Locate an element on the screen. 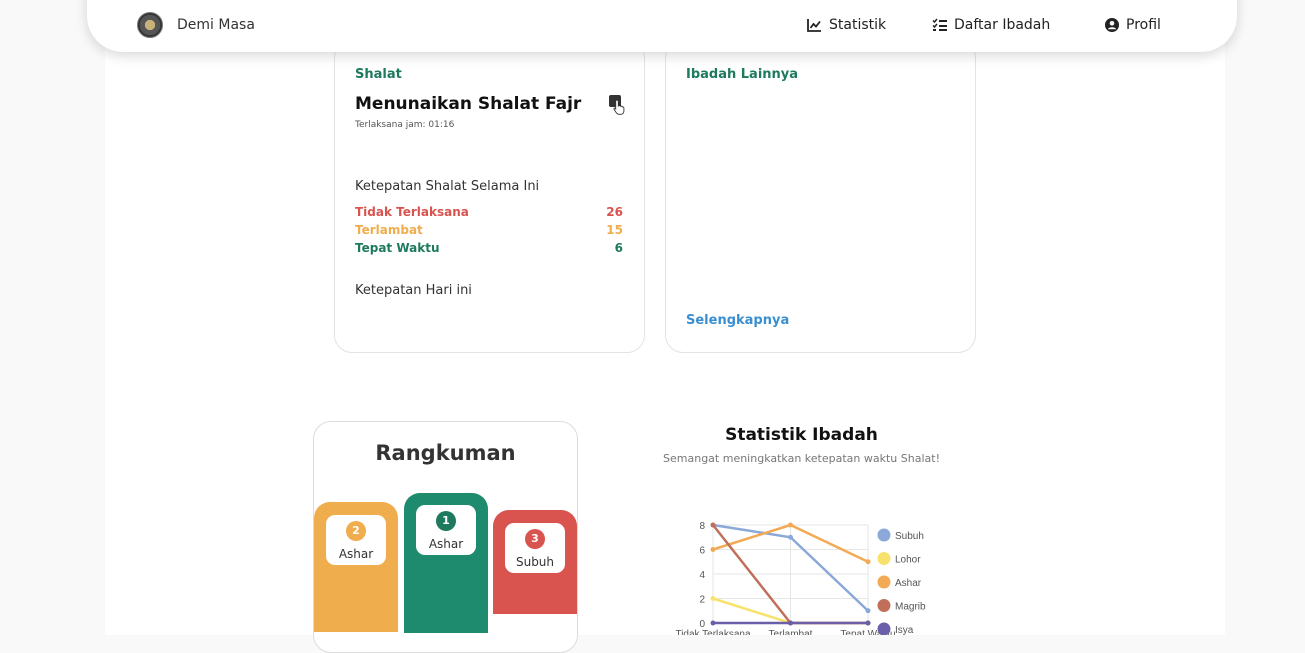 Image resolution: width=1305 pixels, height=653 pixels. section-label: Shalat is located at coordinates (378, 74).